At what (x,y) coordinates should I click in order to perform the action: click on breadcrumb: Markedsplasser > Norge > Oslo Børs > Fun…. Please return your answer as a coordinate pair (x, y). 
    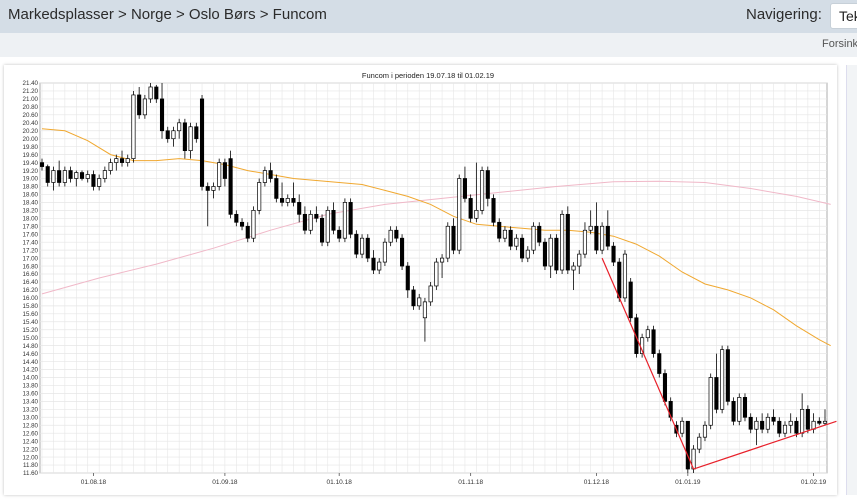
    Looking at the image, I should click on (167, 14).